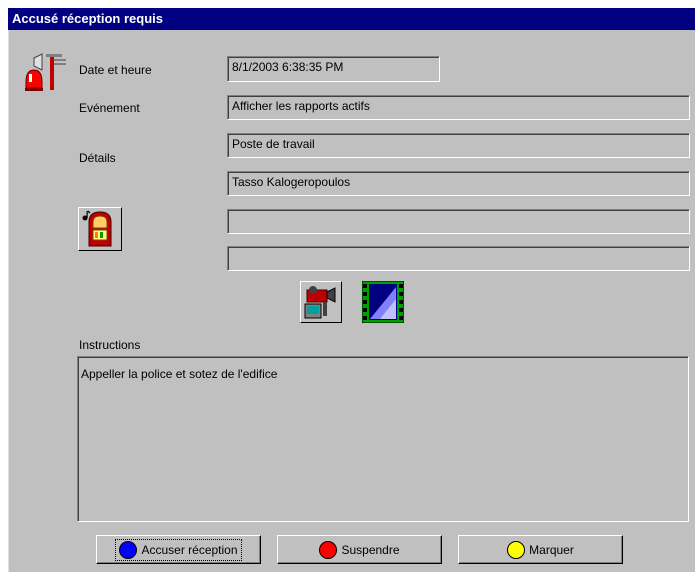 The image size is (695, 572). What do you see at coordinates (551, 549) in the screenshot?
I see `mark-label: Marquer` at bounding box center [551, 549].